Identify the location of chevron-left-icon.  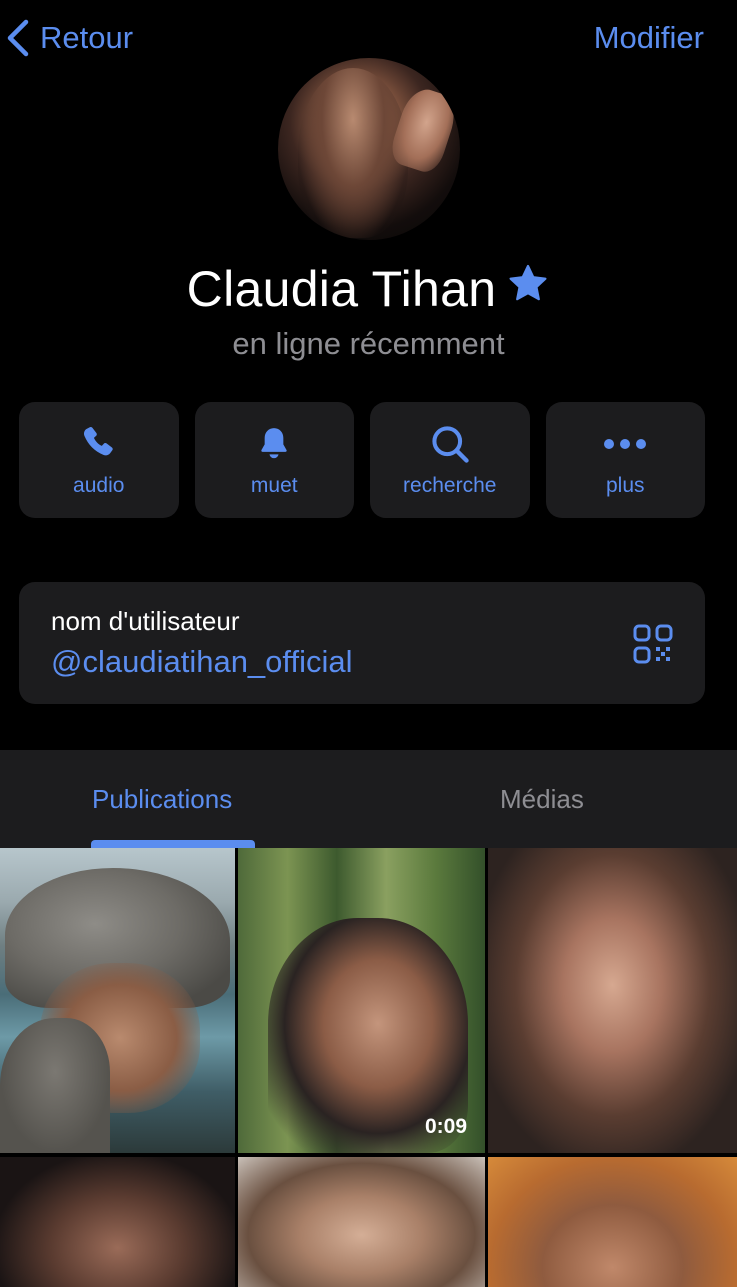
(18, 38).